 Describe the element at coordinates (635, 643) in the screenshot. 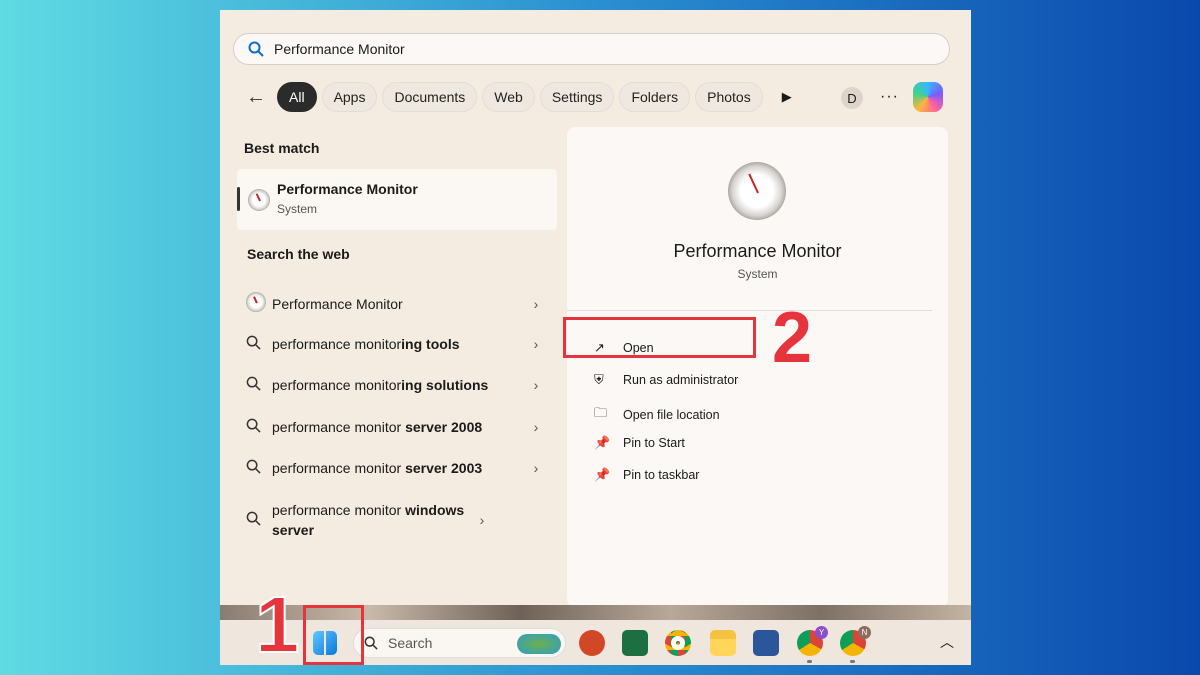

I see `excel-icon` at that location.